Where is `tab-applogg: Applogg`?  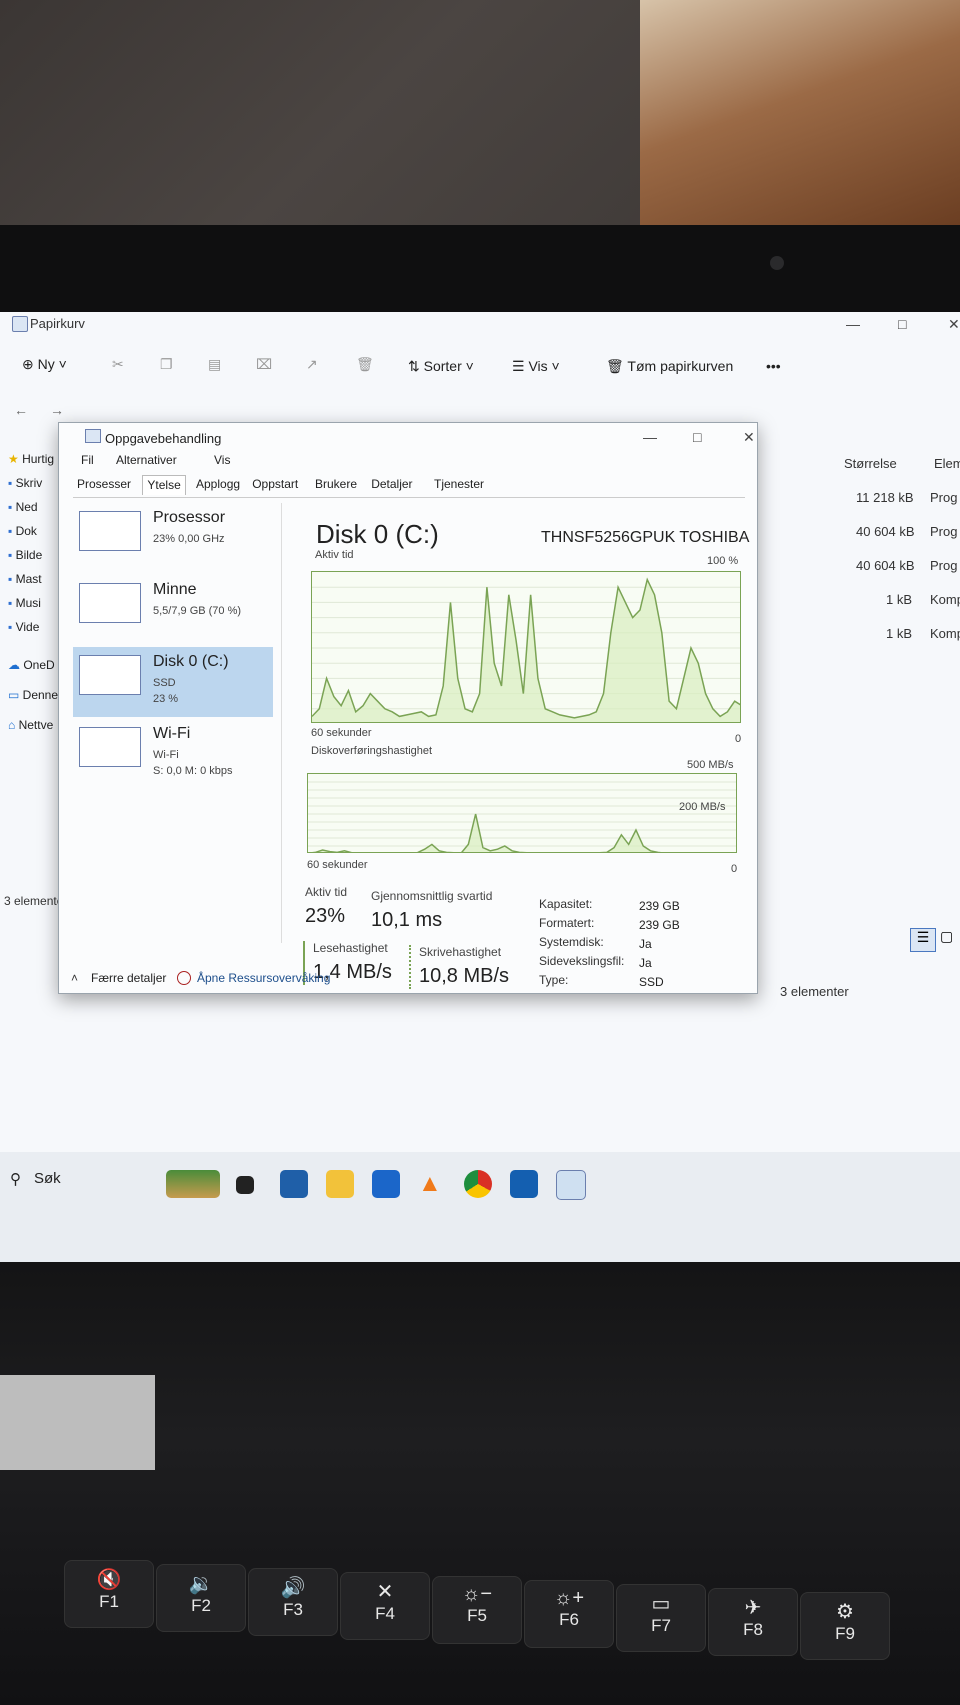 tab-applogg: Applogg is located at coordinates (218, 485).